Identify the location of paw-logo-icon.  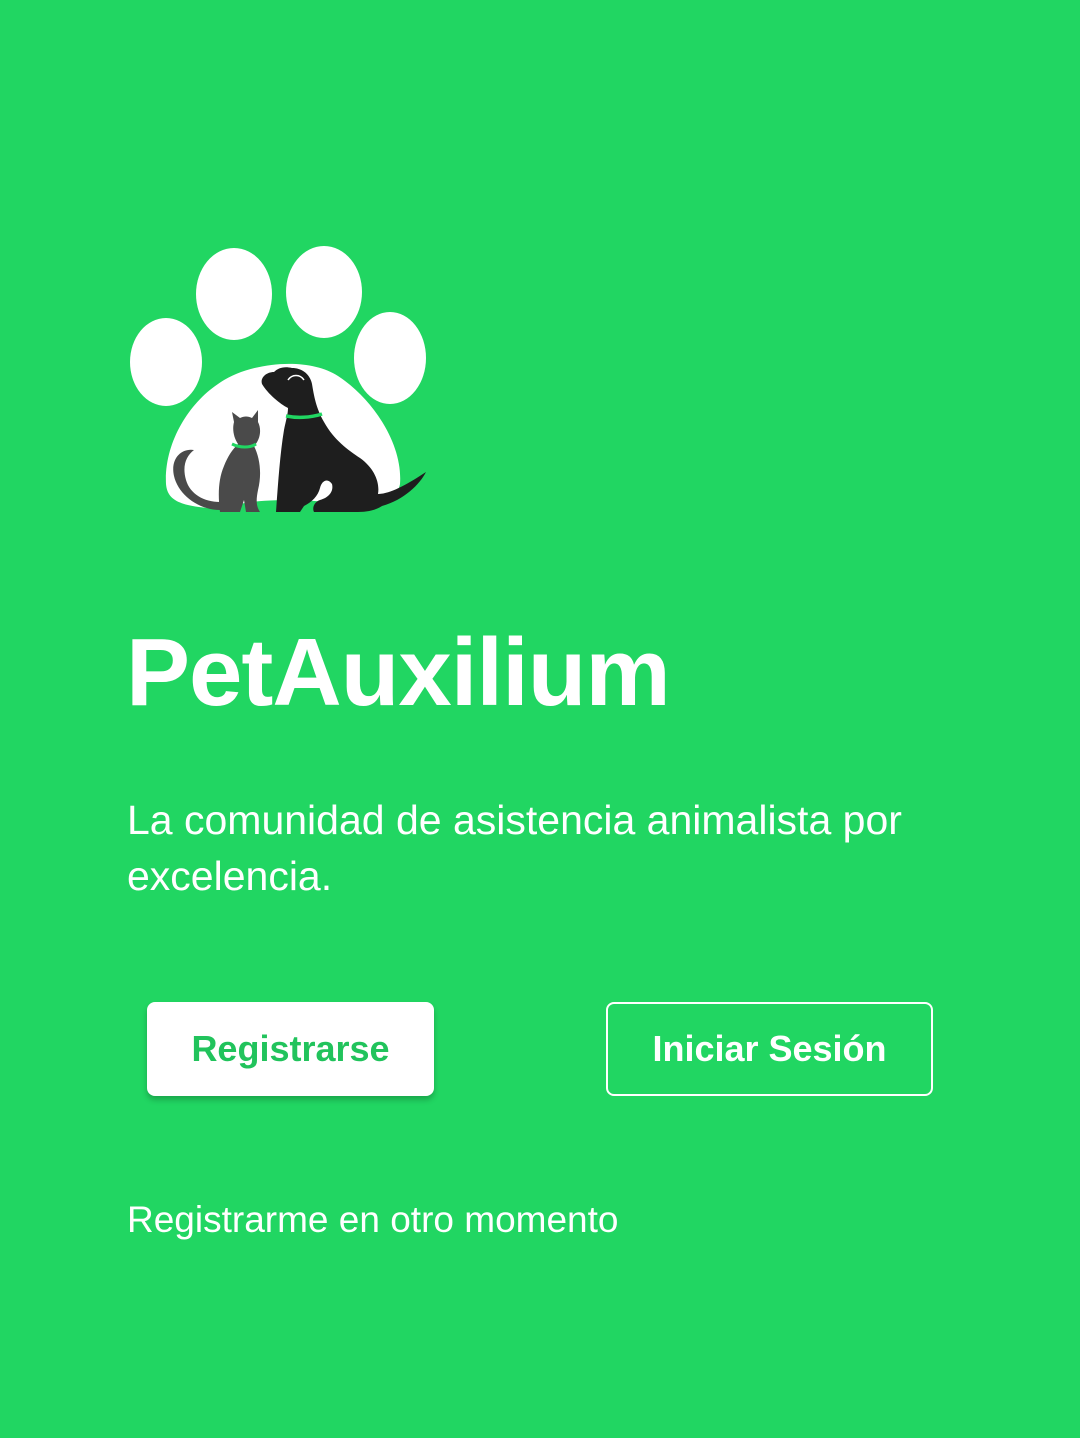
(280, 380).